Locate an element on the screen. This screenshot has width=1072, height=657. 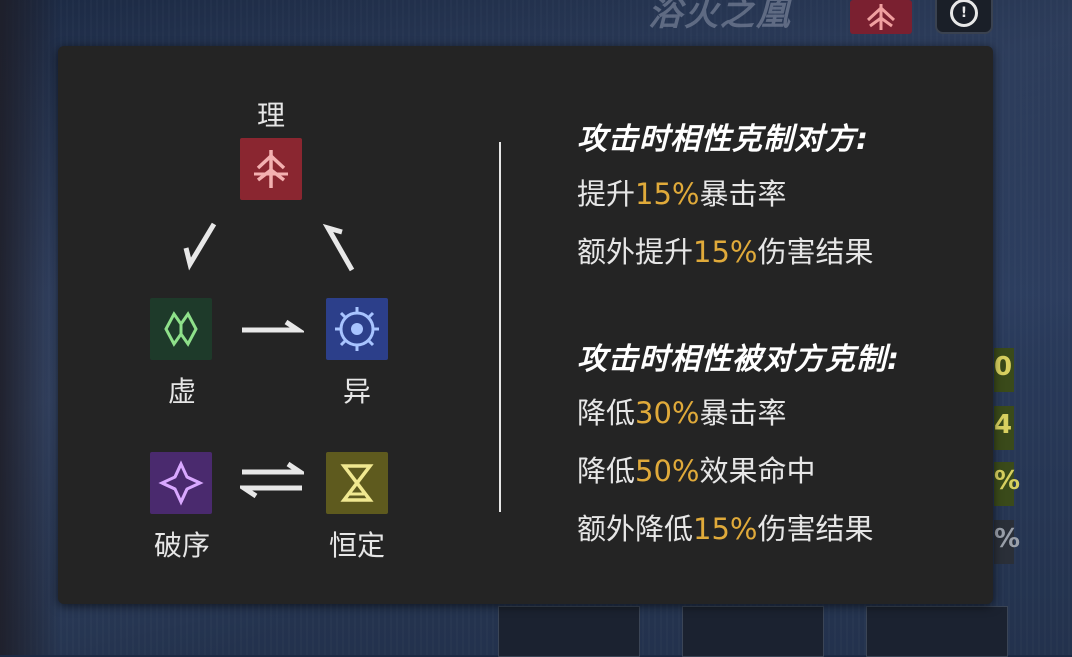
constant-attr-icon is located at coordinates (357, 483).